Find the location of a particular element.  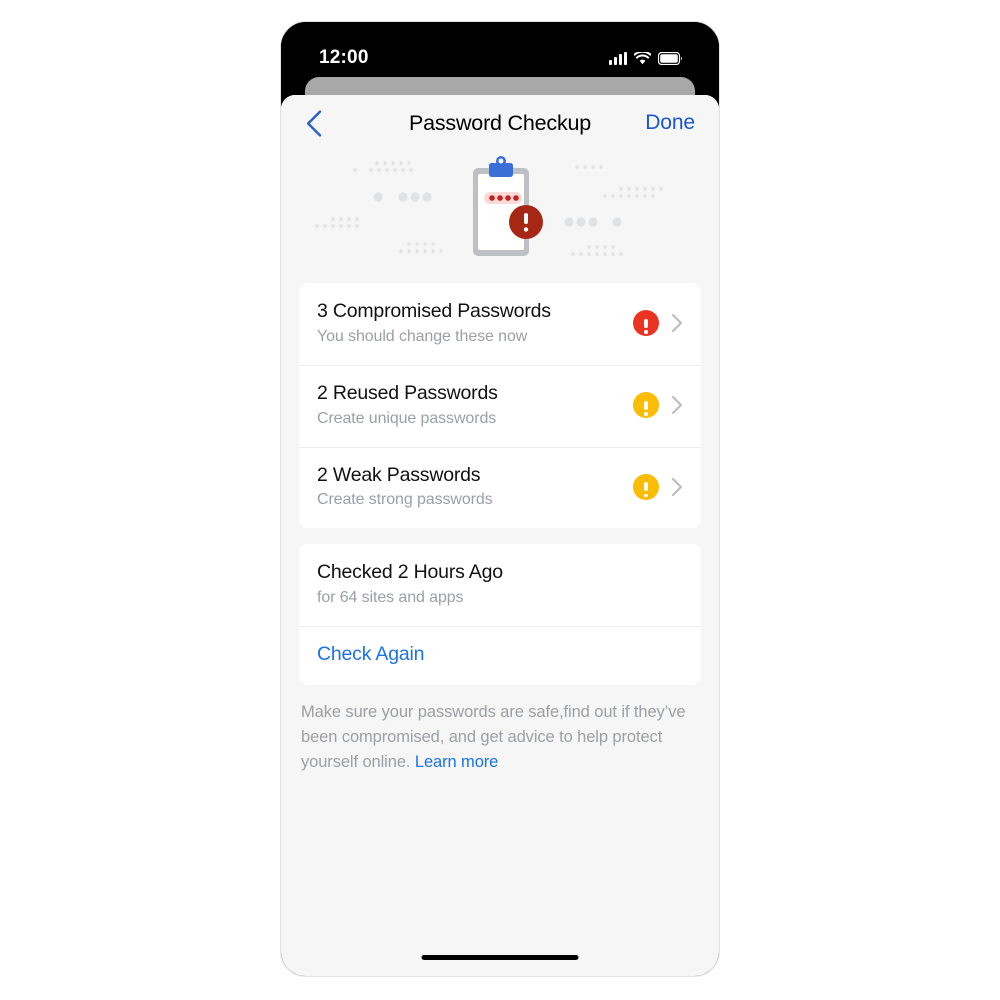

status-bar-indicators is located at coordinates (646, 58).